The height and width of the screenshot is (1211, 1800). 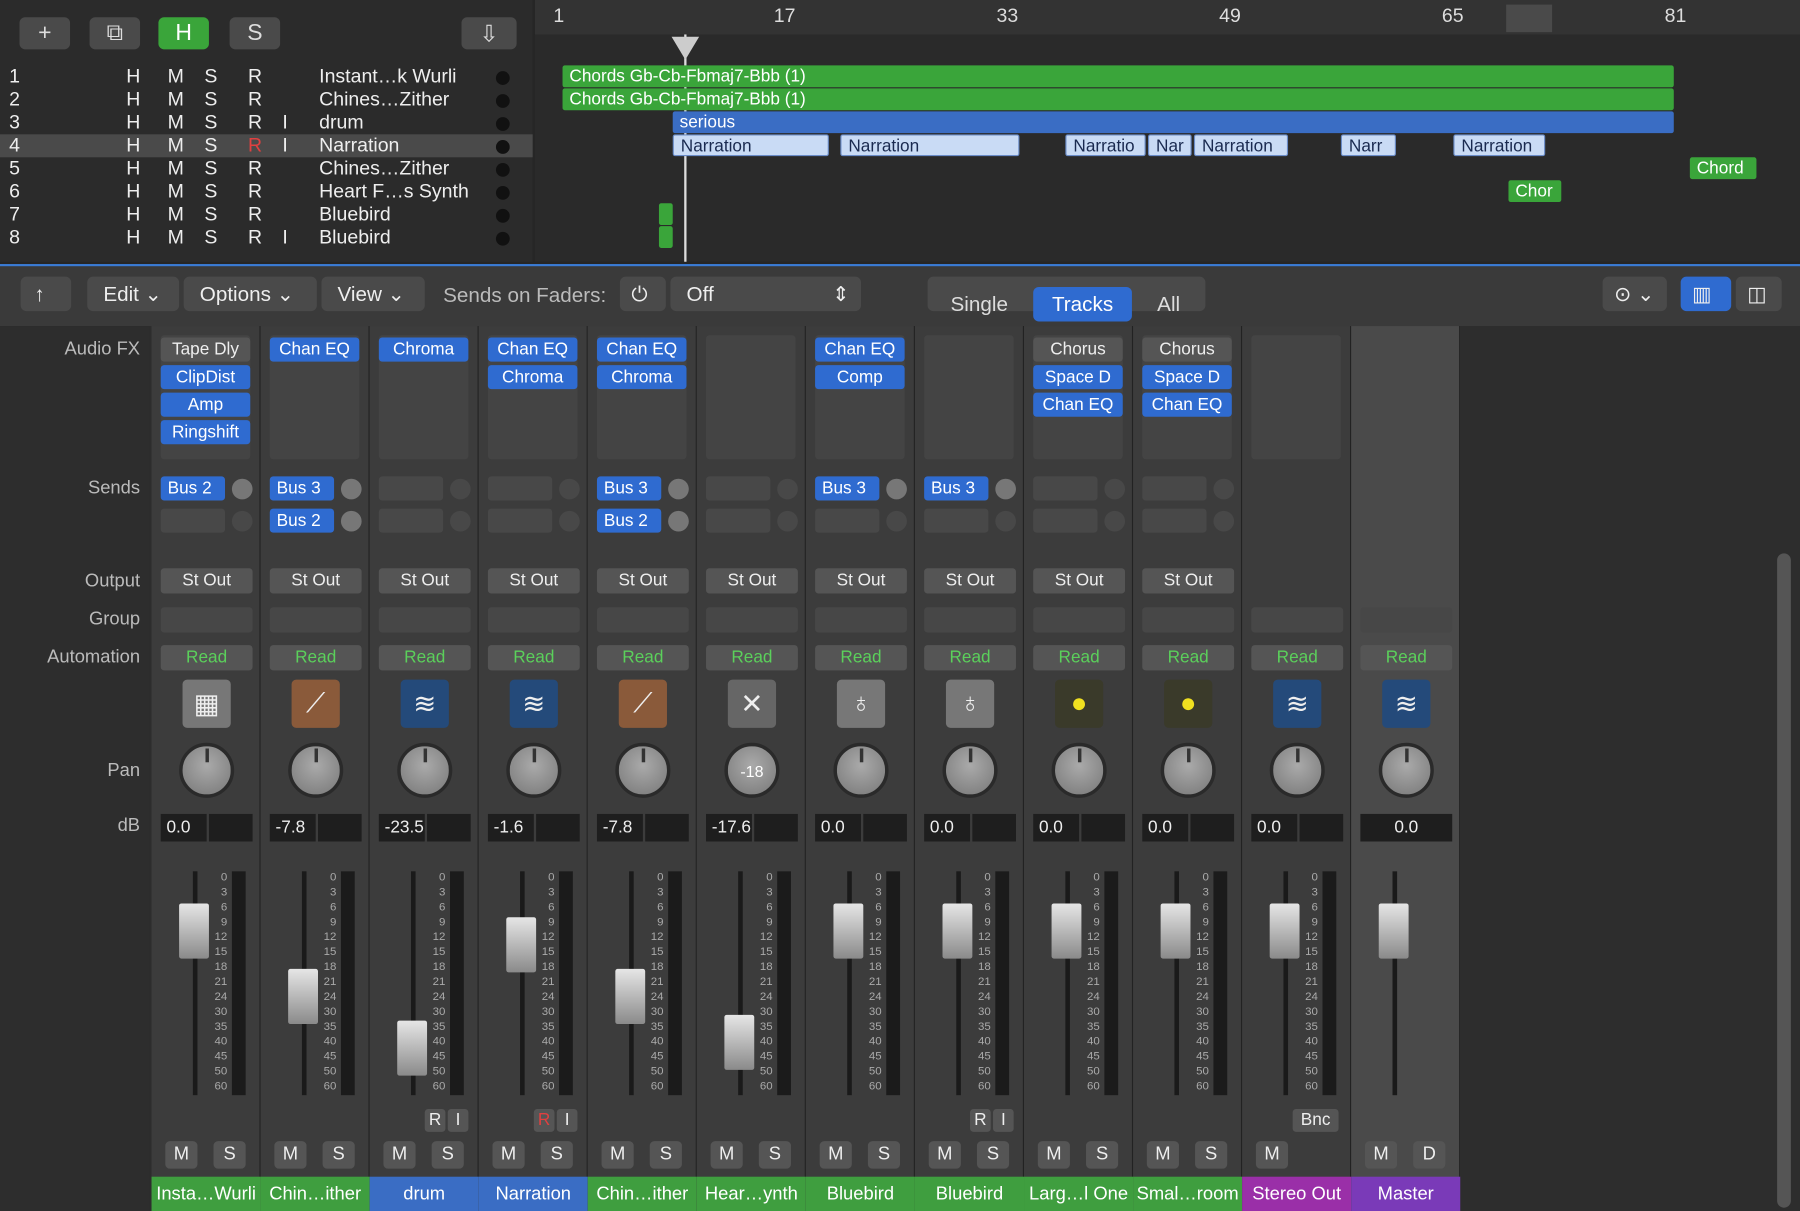 What do you see at coordinates (1535, 191) in the screenshot?
I see `region-chor: Chor` at bounding box center [1535, 191].